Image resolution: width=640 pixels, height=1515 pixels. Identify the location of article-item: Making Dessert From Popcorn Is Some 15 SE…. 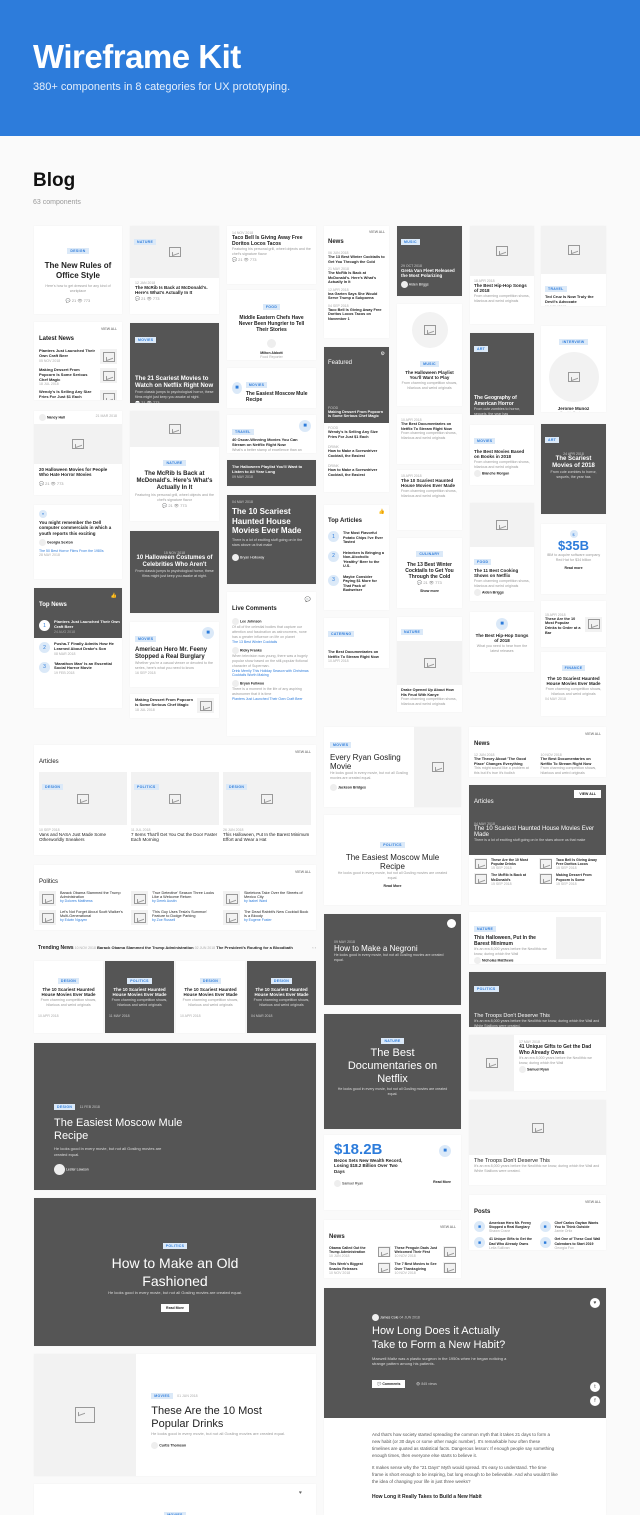
(570, 879).